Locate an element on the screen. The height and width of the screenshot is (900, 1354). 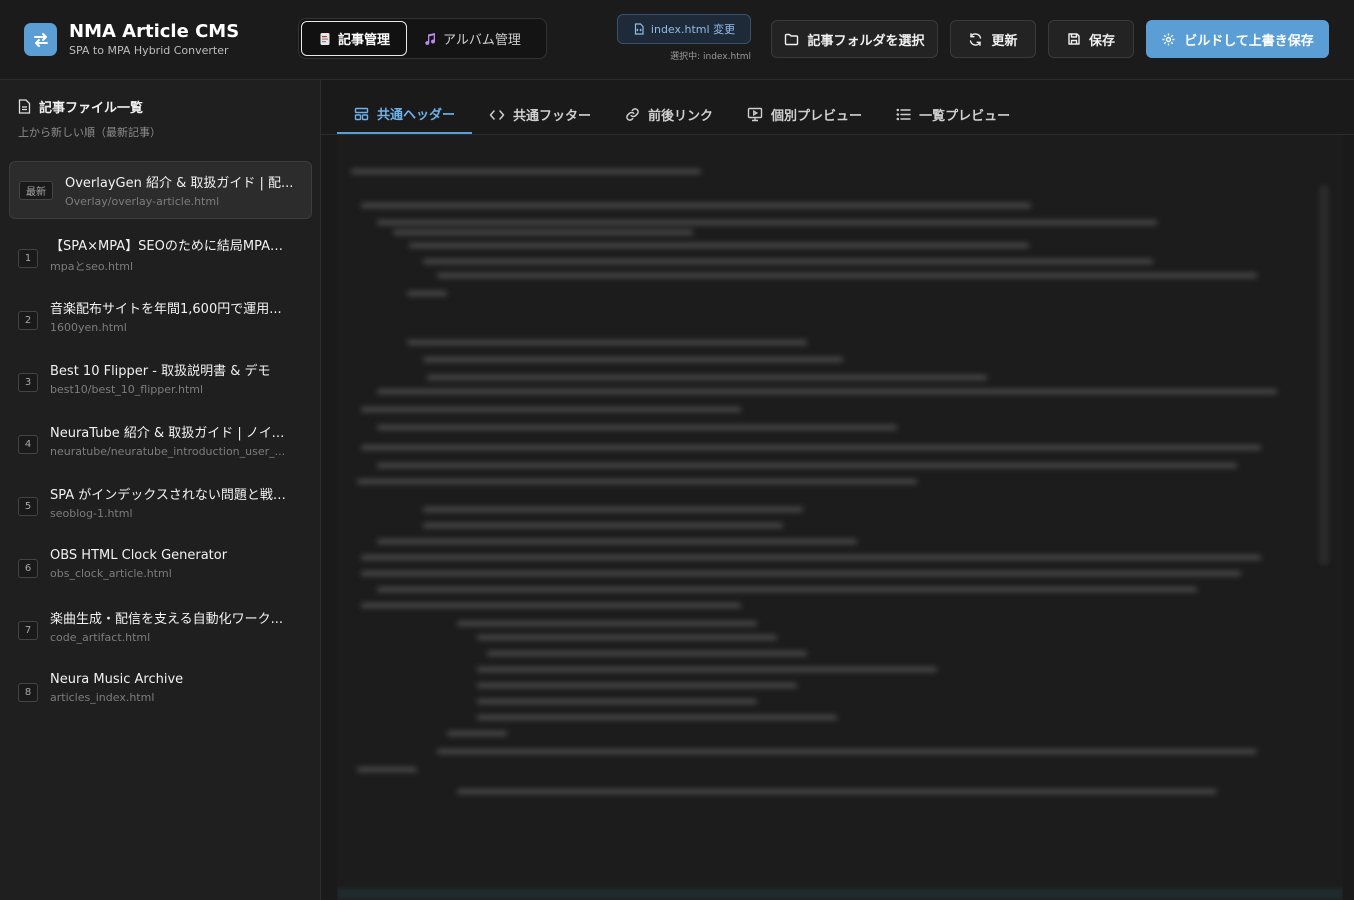
file-badge: 2 is located at coordinates (28, 320).